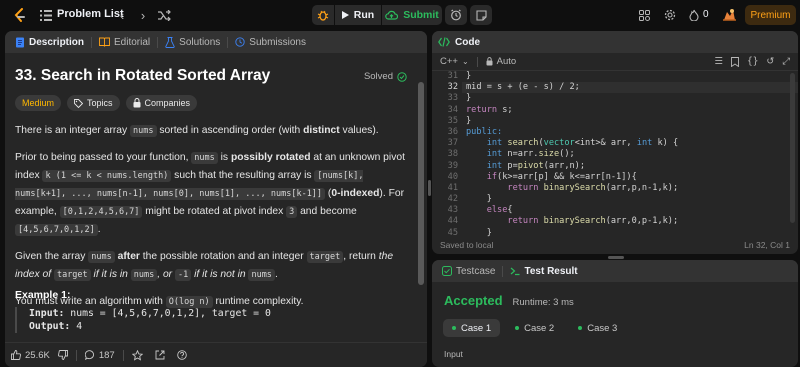  What do you see at coordinates (358, 15) in the screenshot?
I see `run-button: Run` at bounding box center [358, 15].